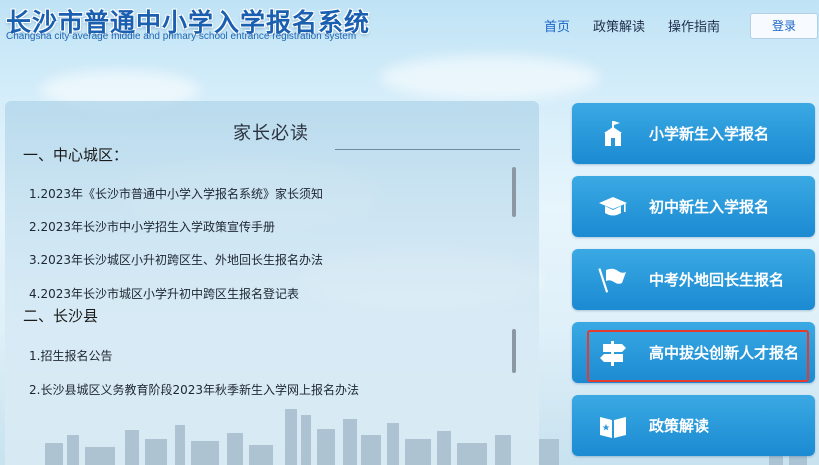  I want to click on portal-junior-enrollment: 初中新生入学报名, so click(693, 206).